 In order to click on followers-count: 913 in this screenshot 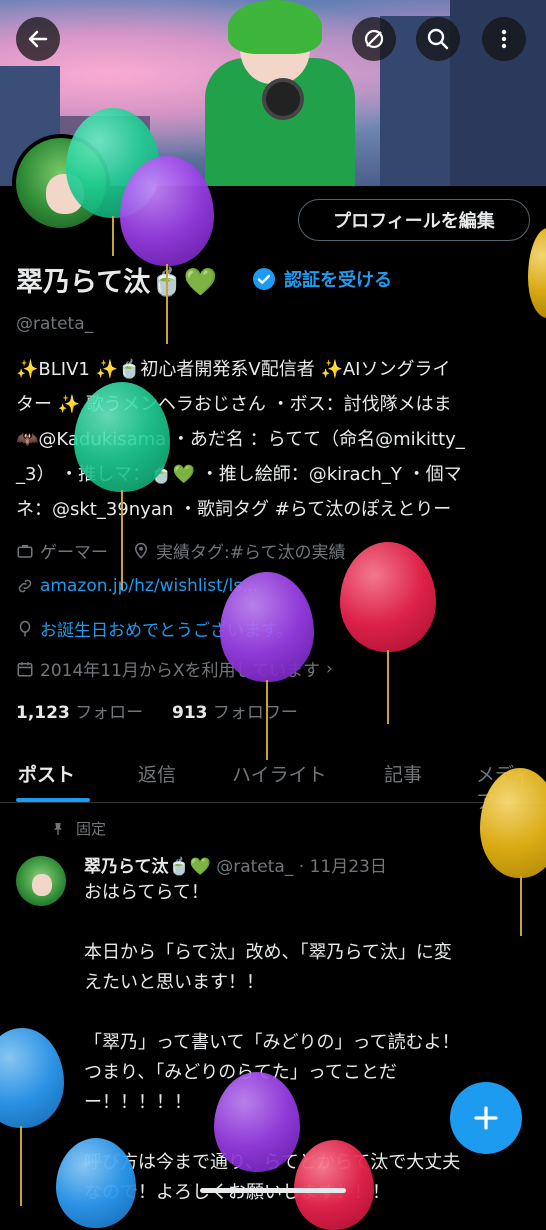, I will do `click(190, 713)`.